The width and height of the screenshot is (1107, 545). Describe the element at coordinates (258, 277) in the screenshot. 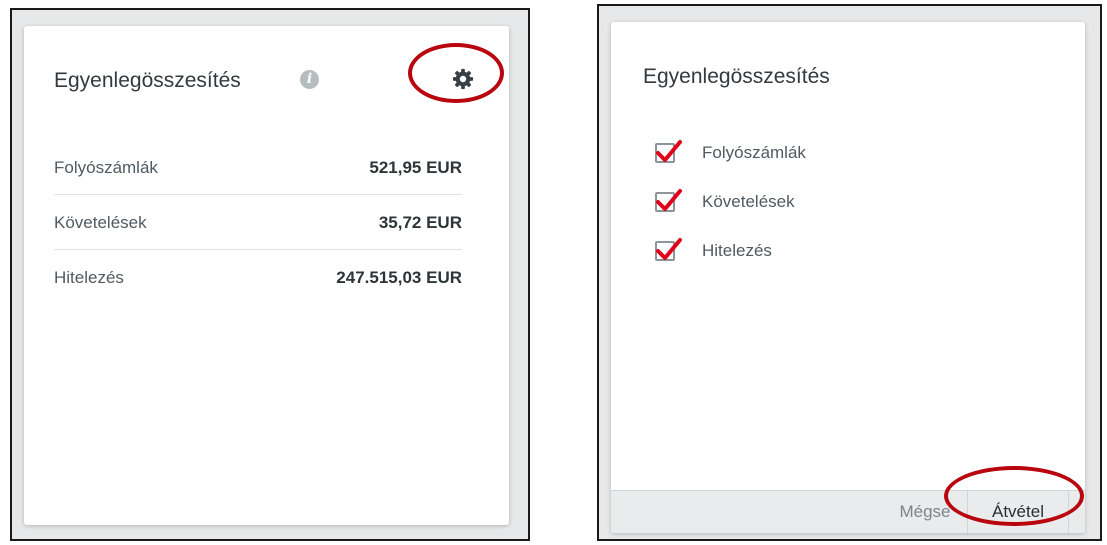

I see `balance-row: Hitelezés 247.515,03 EUR` at that location.